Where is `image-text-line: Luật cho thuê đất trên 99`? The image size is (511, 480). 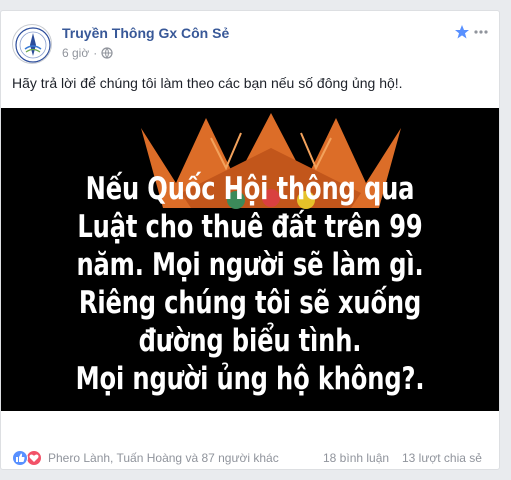 image-text-line: Luật cho thuê đất trên 99 is located at coordinates (250, 227).